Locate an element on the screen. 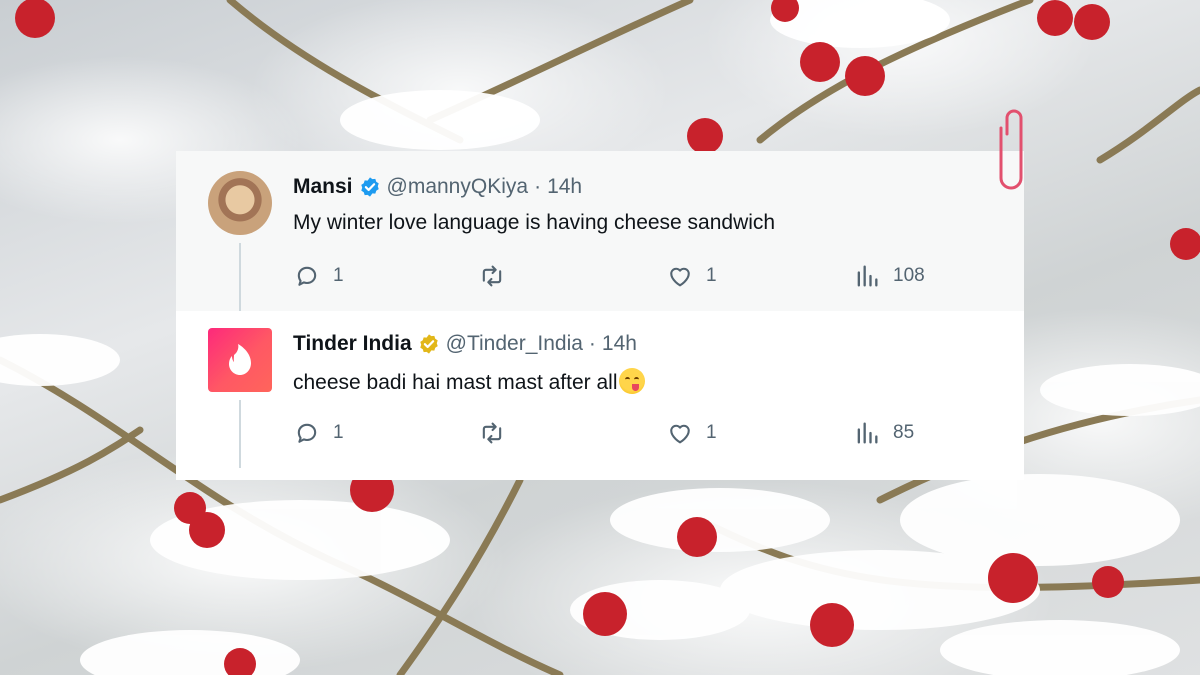 Image resolution: width=1200 pixels, height=675 pixels. tinder-flame-icon is located at coordinates (240, 359).